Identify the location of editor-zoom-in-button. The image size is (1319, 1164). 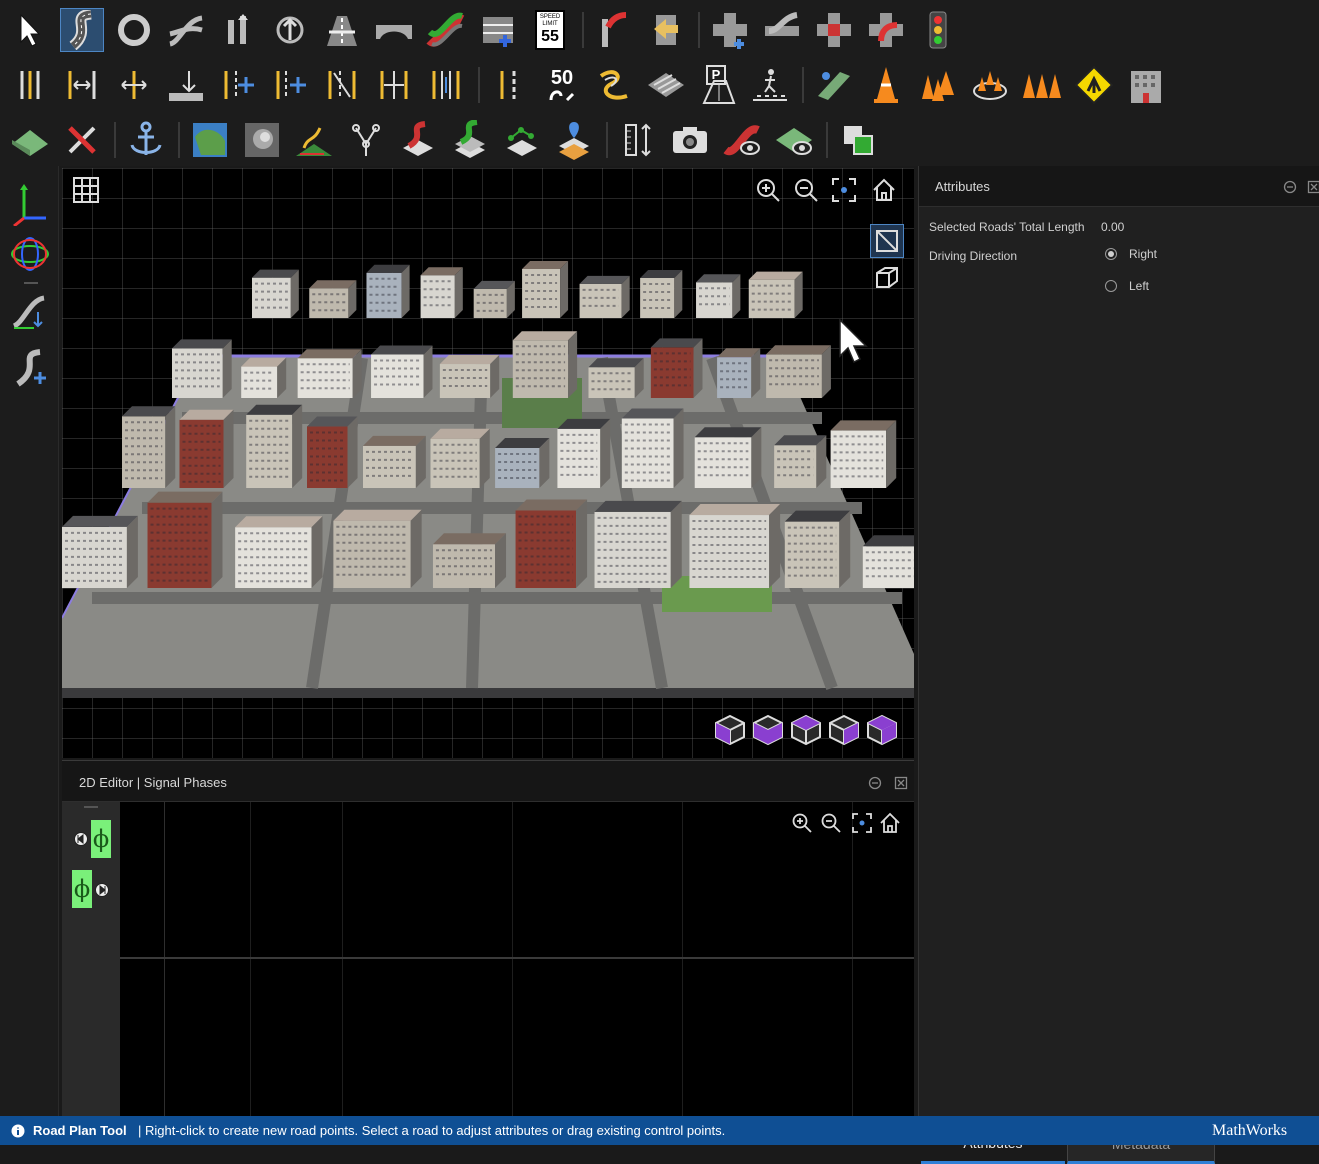
(802, 823).